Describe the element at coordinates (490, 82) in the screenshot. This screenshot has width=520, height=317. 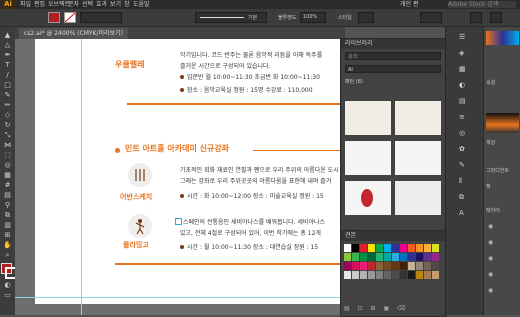
I see `panel-label-properties: 속성` at that location.